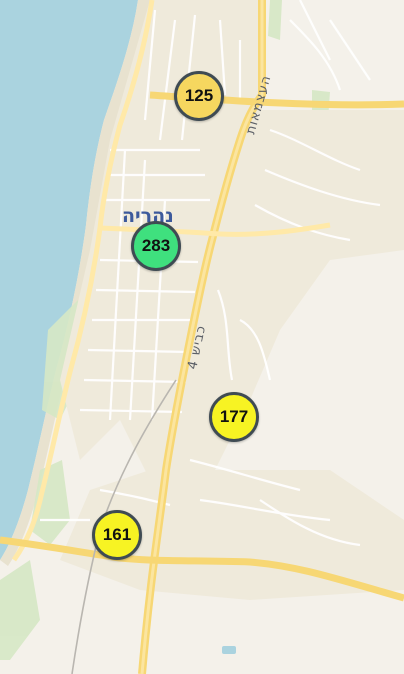 The image size is (404, 674). I want to click on aqi-marker-value: 283, so click(156, 245).